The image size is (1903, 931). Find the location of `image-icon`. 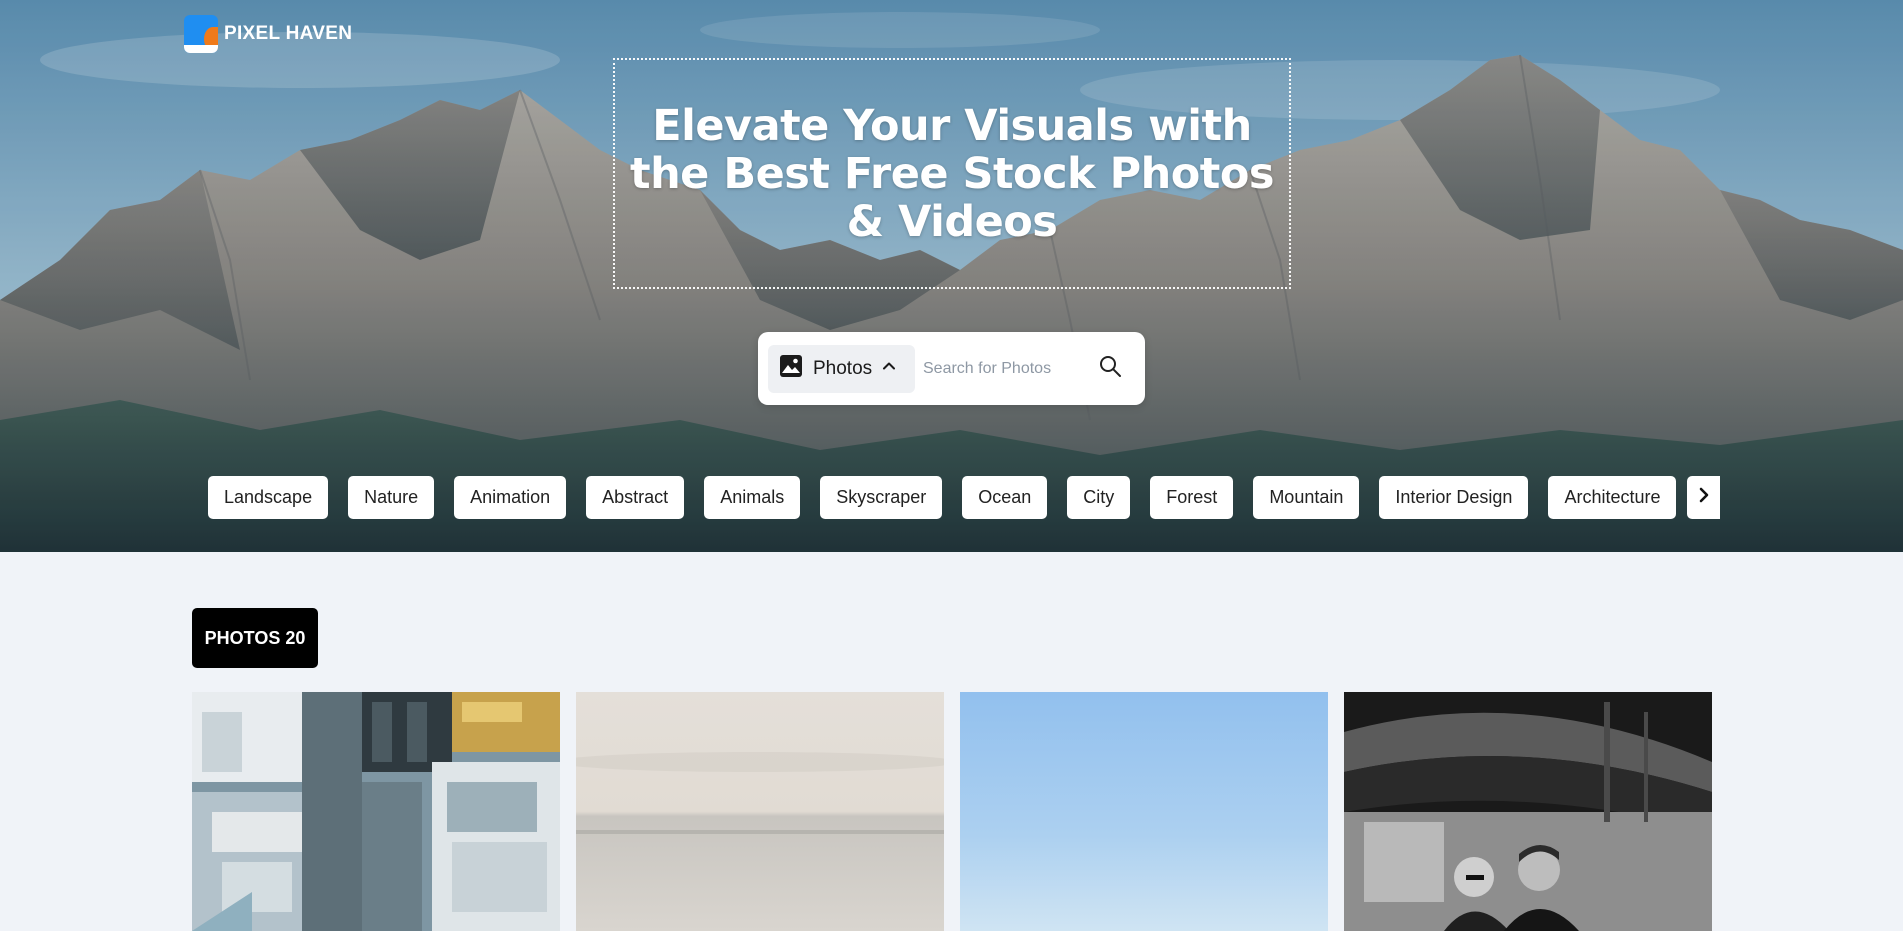

image-icon is located at coordinates (791, 368).